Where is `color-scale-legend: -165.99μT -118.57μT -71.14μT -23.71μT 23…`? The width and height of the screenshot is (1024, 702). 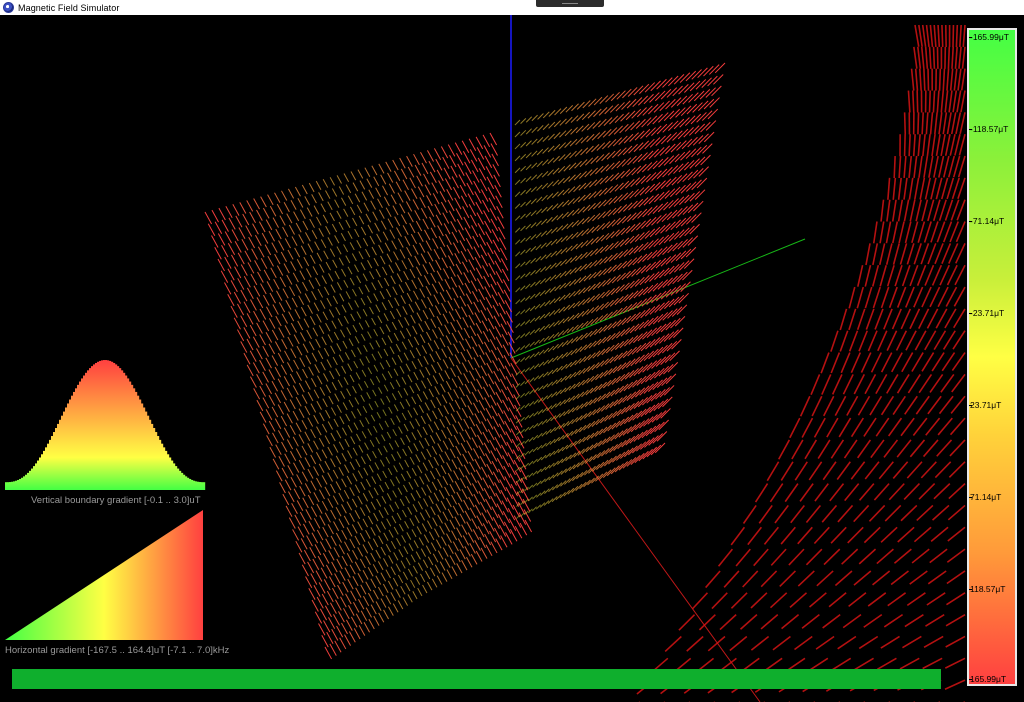
color-scale-legend: -165.99μT -118.57μT -71.14μT -23.71μT 23… is located at coordinates (992, 357).